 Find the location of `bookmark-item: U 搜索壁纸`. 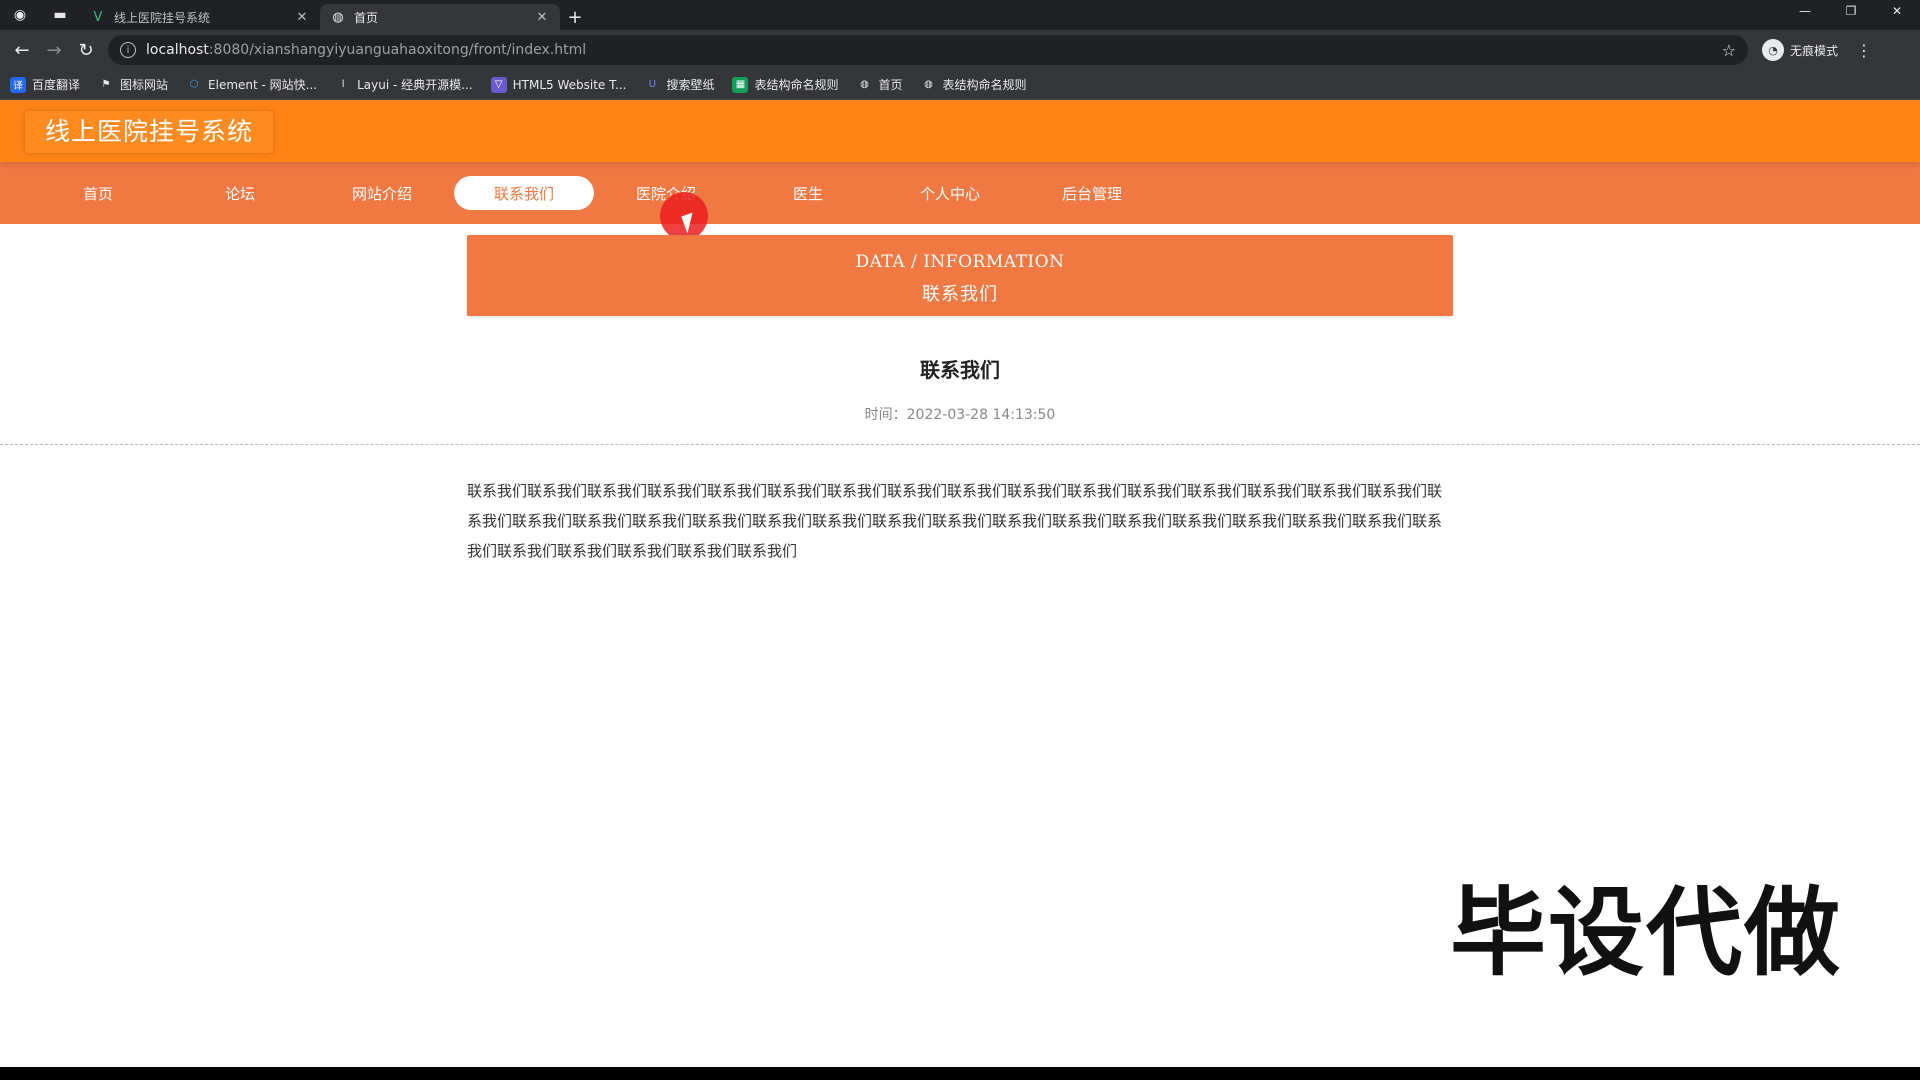

bookmark-item: U 搜索壁纸 is located at coordinates (679, 84).